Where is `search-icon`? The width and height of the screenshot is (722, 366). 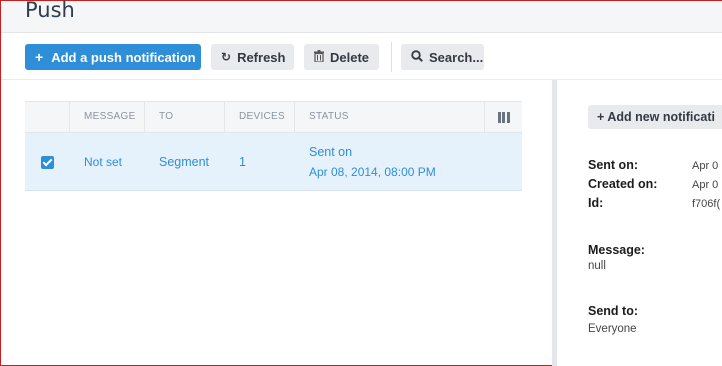 search-icon is located at coordinates (417, 57).